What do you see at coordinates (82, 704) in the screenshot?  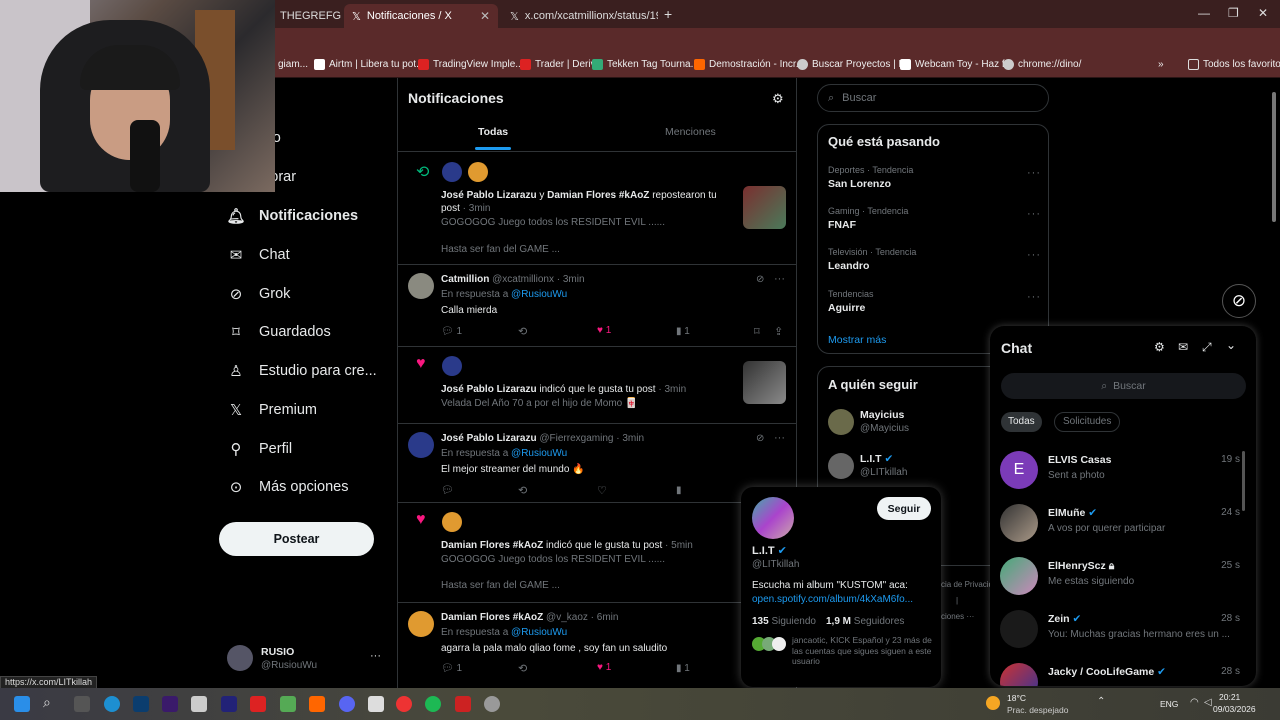 I see `task-view-icon` at bounding box center [82, 704].